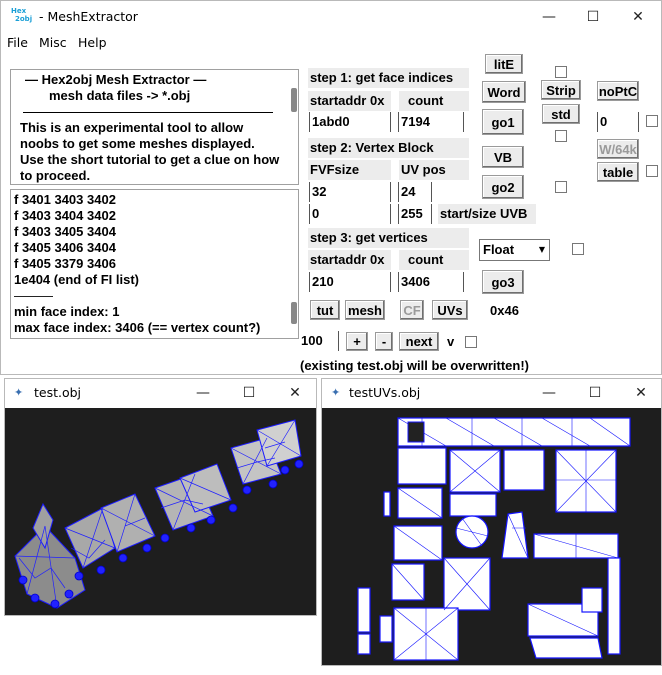 This screenshot has height=675, width=662. Describe the element at coordinates (384, 341) in the screenshot. I see `minus-button: -` at that location.